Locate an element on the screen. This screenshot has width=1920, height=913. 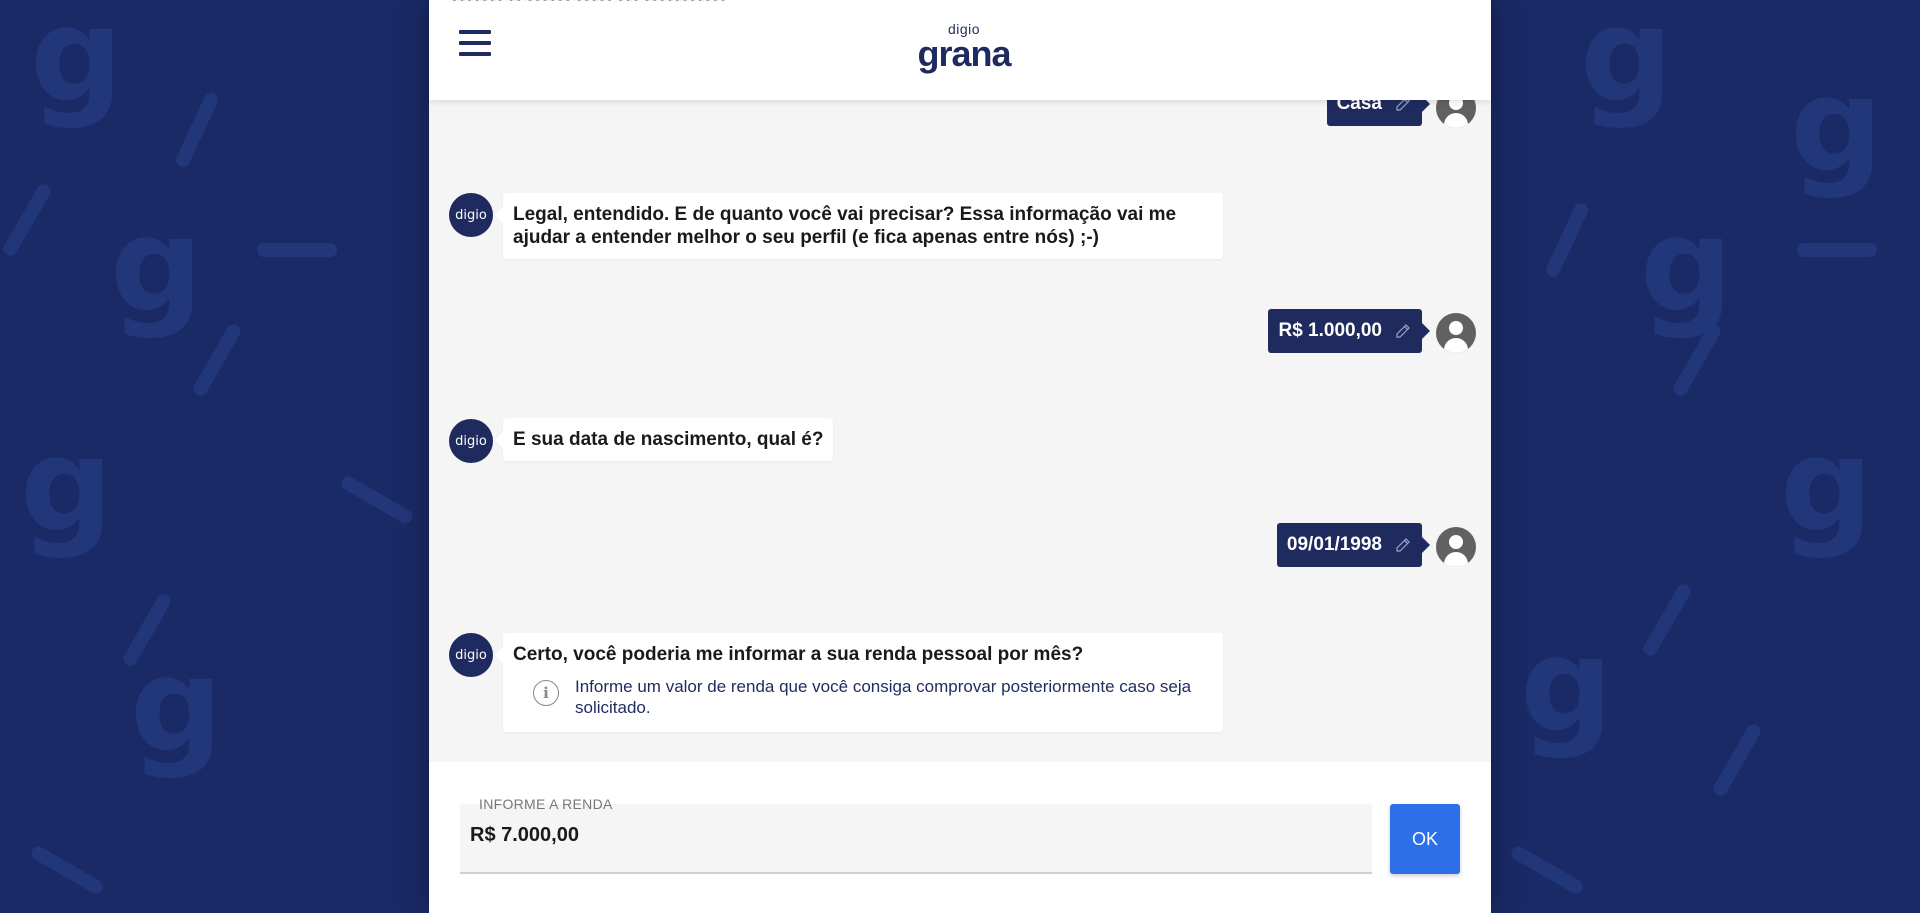
hamburger-menu-button is located at coordinates (475, 43).